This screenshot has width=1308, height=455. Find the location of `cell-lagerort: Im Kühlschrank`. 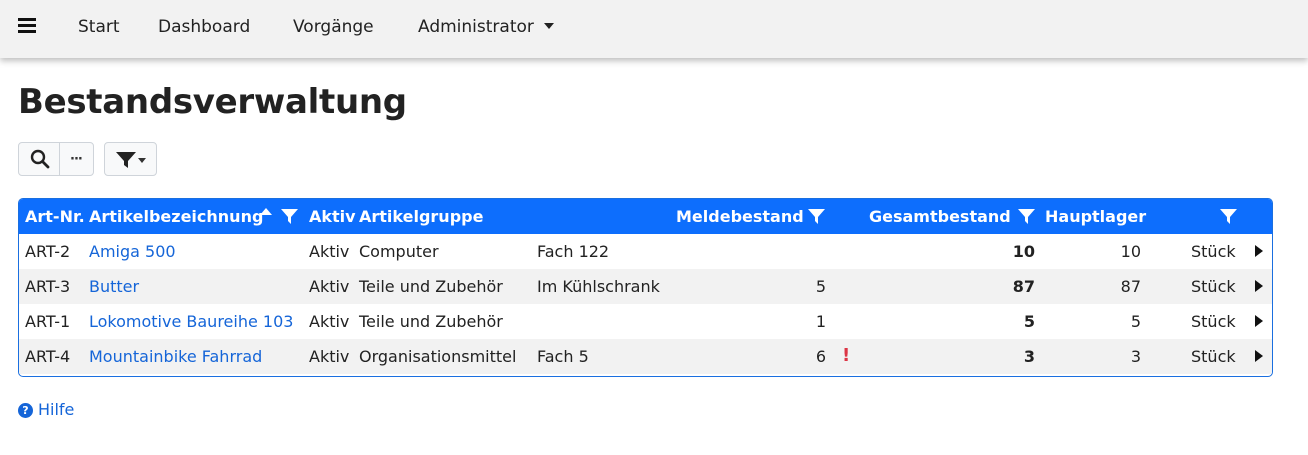

cell-lagerort: Im Kühlschrank is located at coordinates (598, 286).